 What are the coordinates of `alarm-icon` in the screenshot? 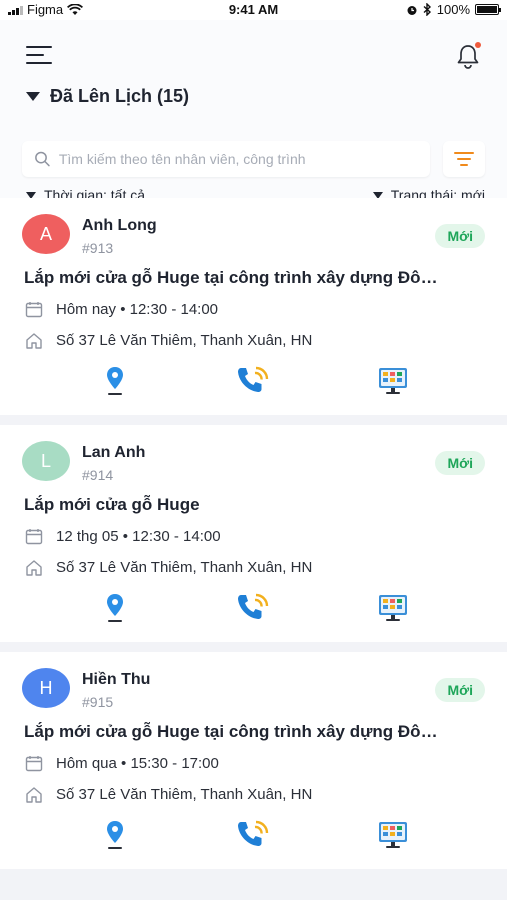 It's located at (412, 10).